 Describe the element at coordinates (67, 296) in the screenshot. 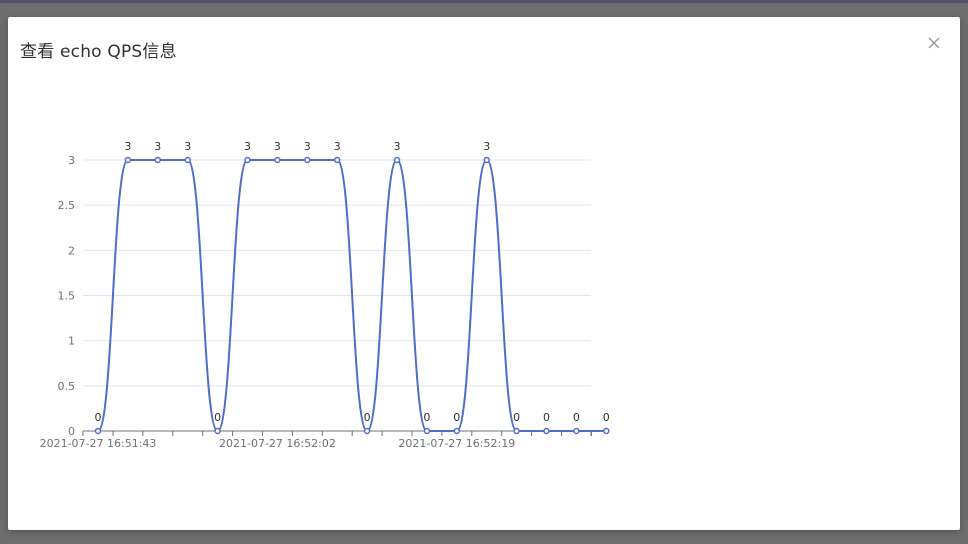

I see `y-tick-label: 1.5` at that location.